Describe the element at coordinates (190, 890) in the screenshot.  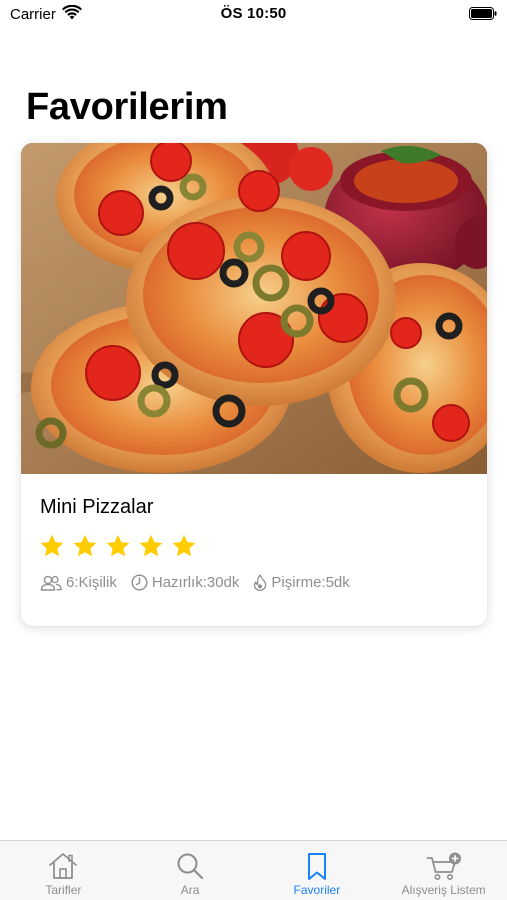
I see `tab-search-label: Ara` at that location.